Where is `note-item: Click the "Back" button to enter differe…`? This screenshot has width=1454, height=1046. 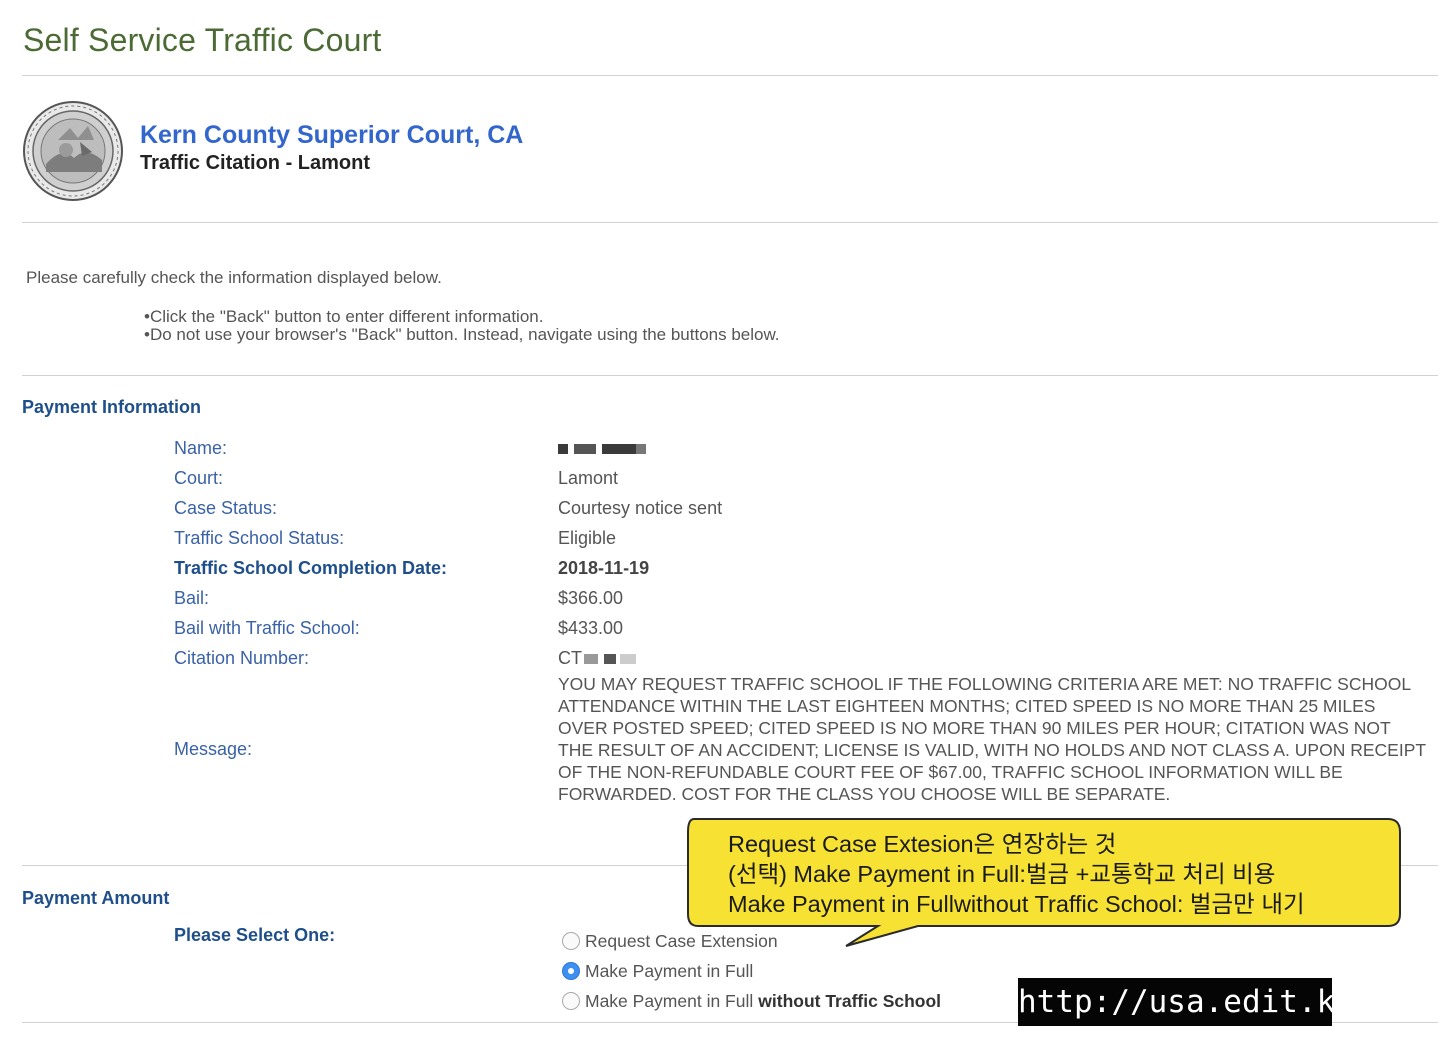 note-item: Click the "Back" button to enter differe… is located at coordinates (462, 317).